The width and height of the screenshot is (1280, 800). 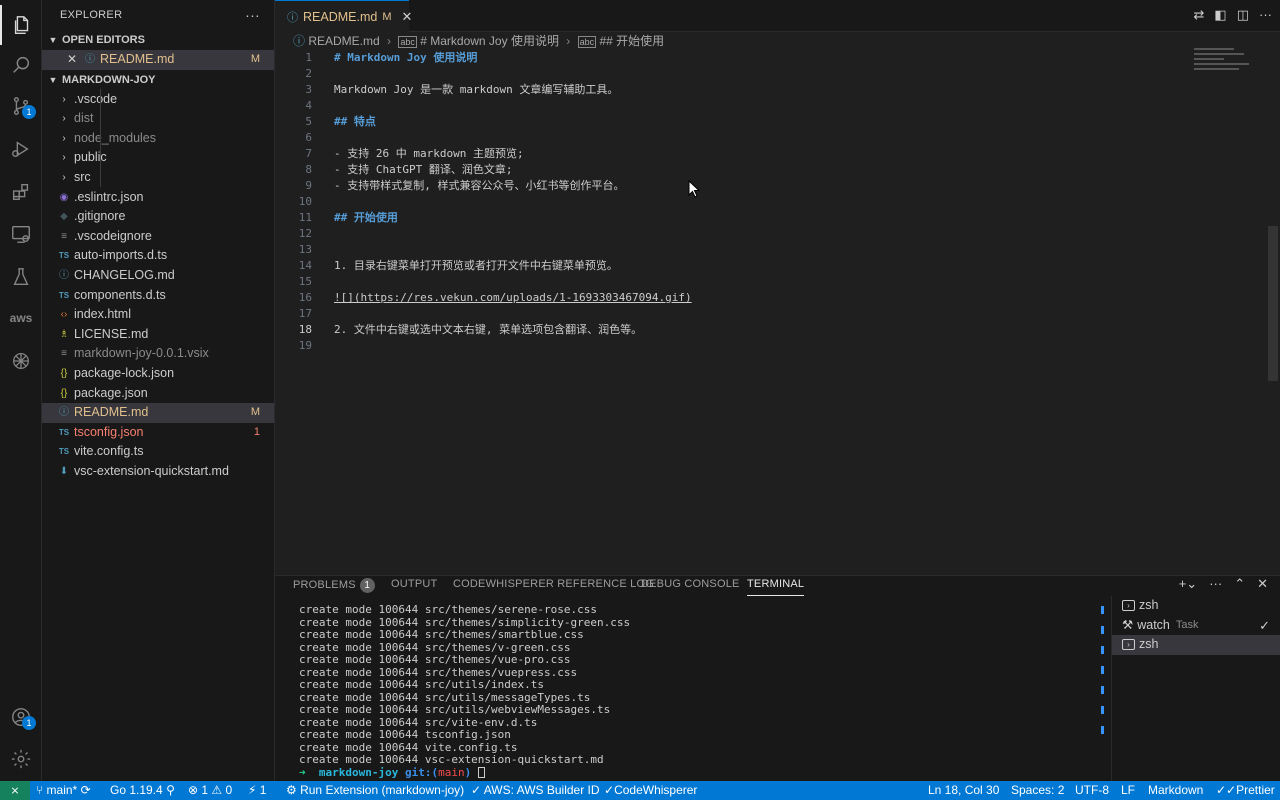 What do you see at coordinates (158, 139) in the screenshot?
I see `tree-folder: › node_modules` at bounding box center [158, 139].